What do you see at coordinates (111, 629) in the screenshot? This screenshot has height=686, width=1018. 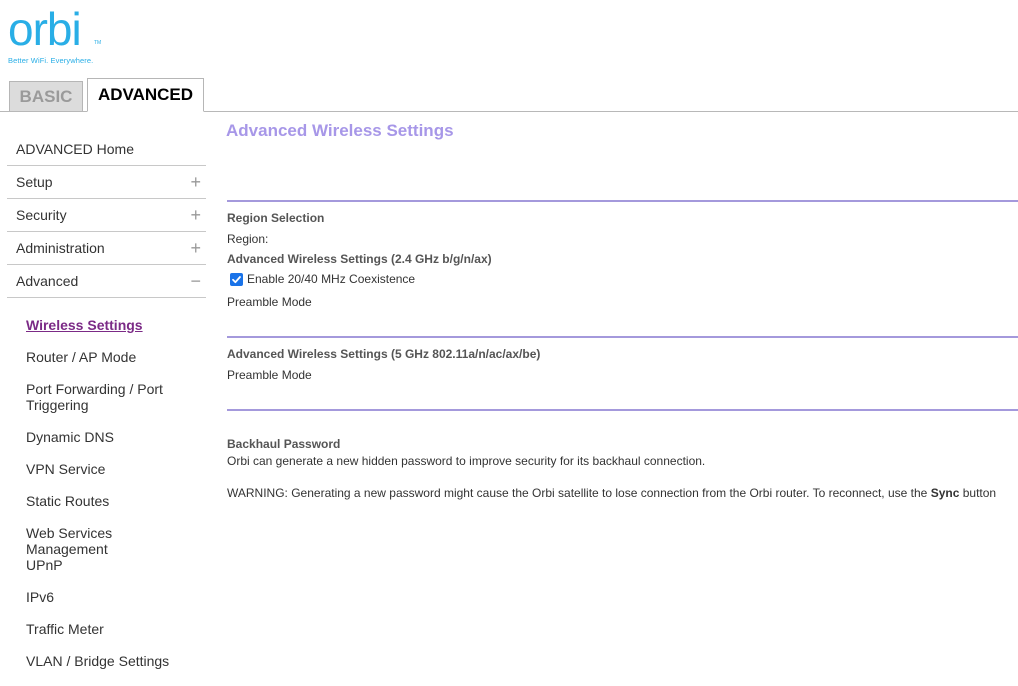 I see `submenu-traffic-meter: Traffic Meter` at bounding box center [111, 629].